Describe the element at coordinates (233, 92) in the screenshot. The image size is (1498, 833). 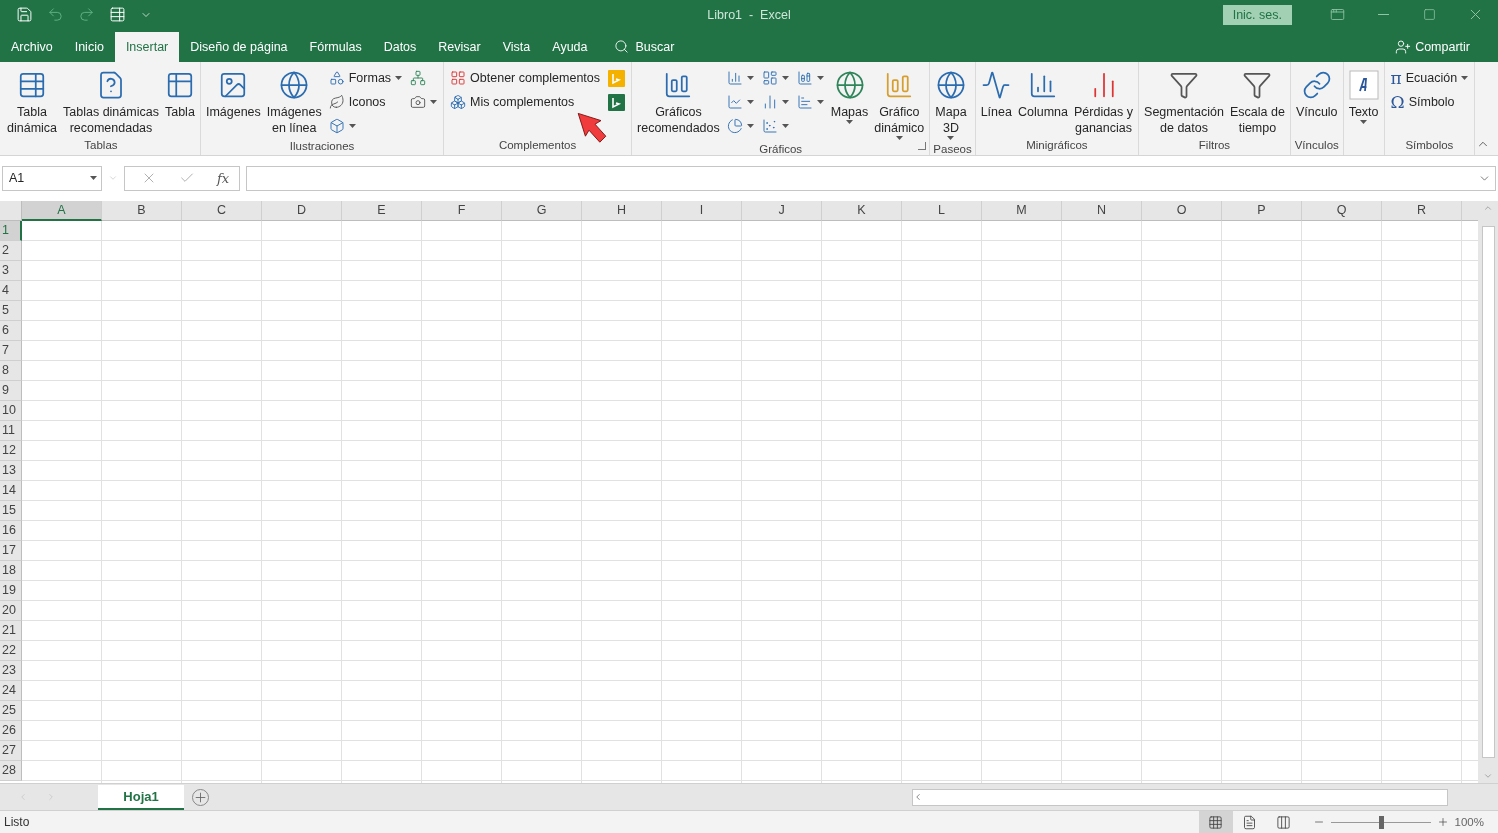
I see `ribbon-button: Imágenes` at that location.